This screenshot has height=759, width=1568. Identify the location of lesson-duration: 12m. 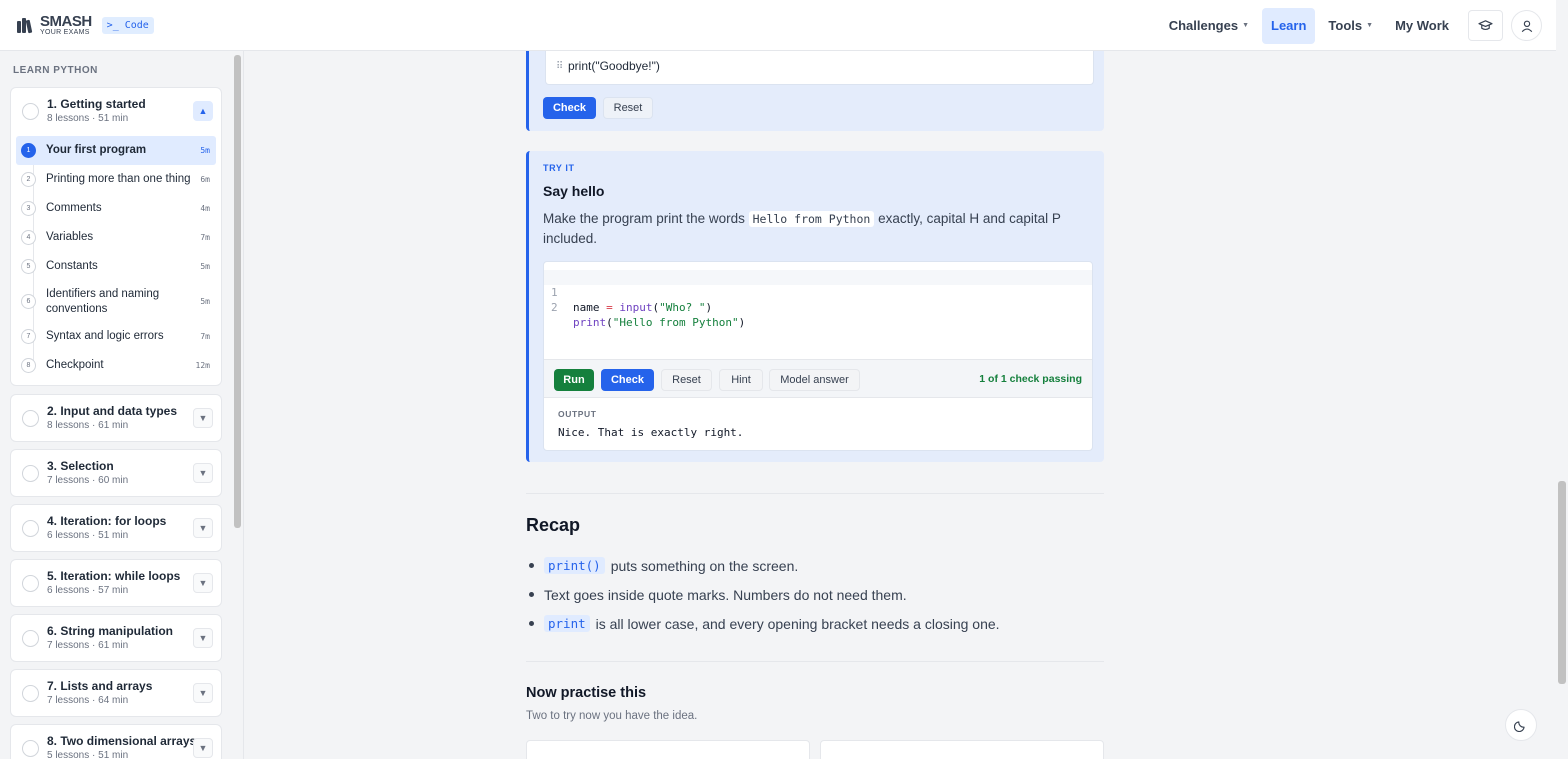
(202, 365).